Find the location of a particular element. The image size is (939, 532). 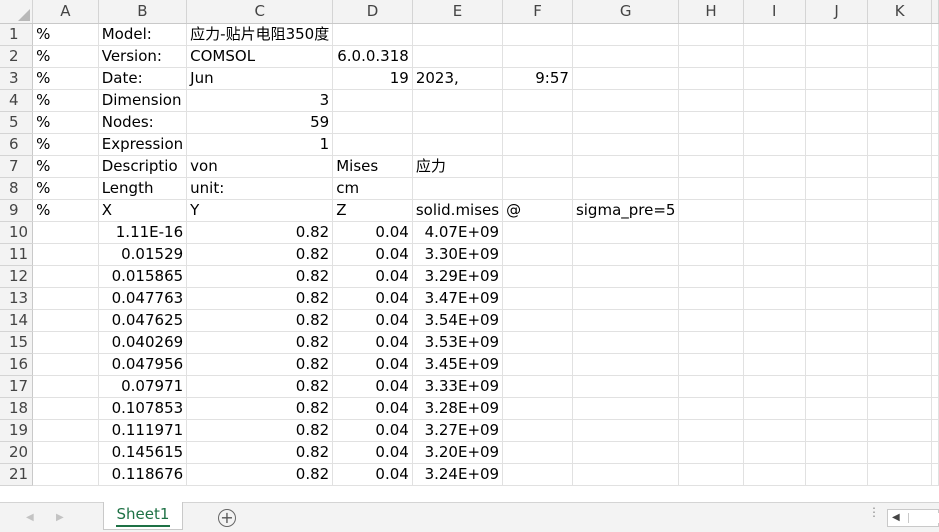

cell-j21 is located at coordinates (837, 474).